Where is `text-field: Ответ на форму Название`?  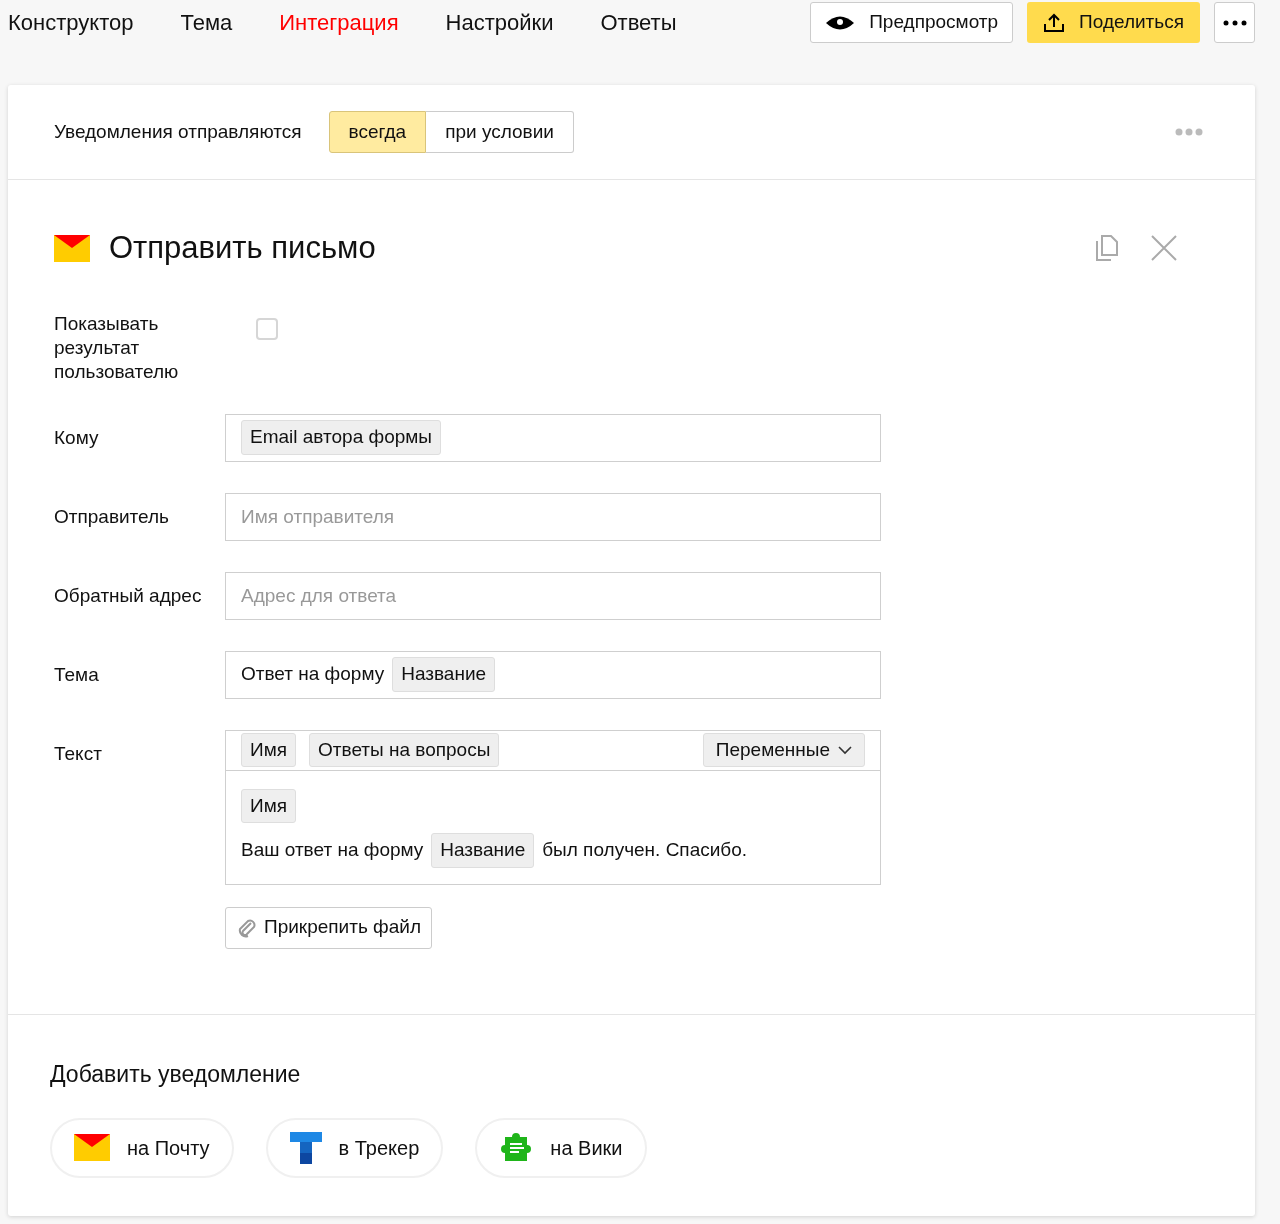
text-field: Ответ на форму Название is located at coordinates (553, 674).